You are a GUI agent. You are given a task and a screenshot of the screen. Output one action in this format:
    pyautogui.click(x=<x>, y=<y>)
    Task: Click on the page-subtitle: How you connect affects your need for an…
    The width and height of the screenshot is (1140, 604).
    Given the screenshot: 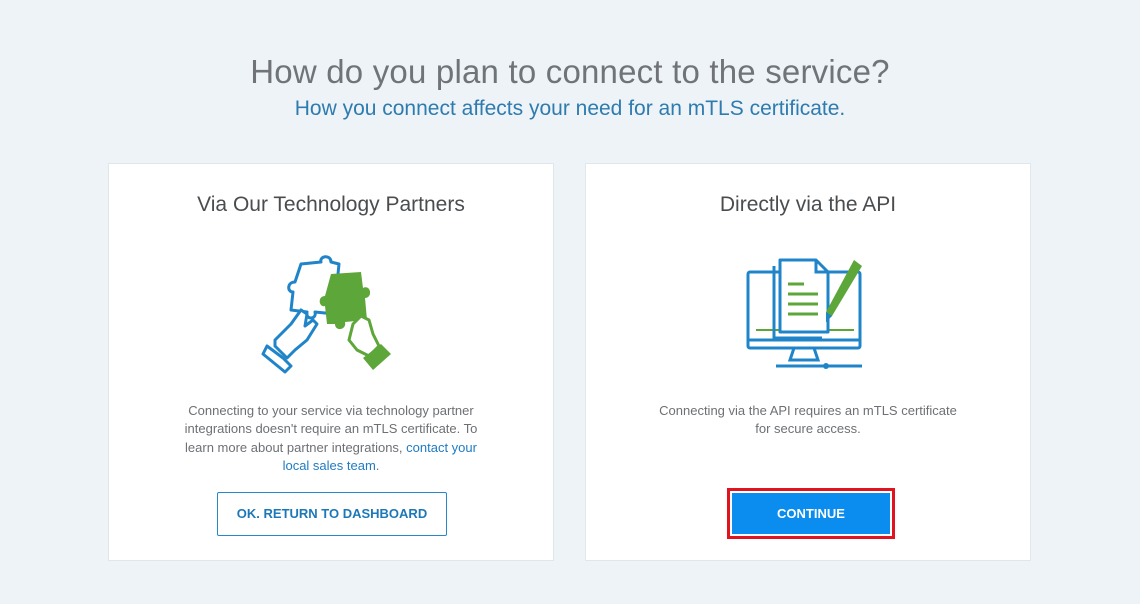 What is the action you would take?
    pyautogui.click(x=570, y=108)
    